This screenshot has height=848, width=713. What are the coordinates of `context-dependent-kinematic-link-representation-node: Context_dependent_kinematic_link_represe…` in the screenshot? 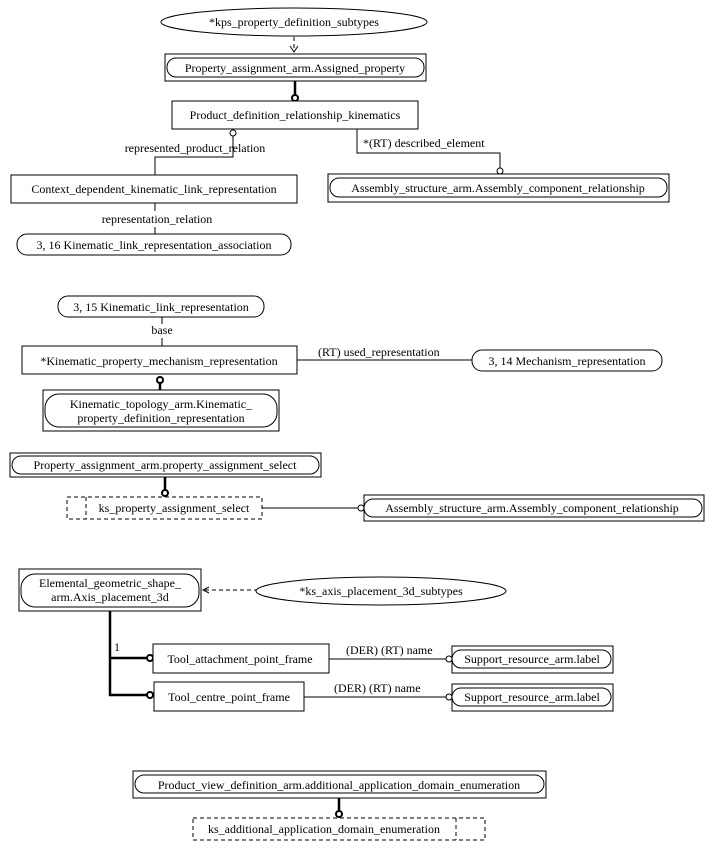 It's located at (154, 189).